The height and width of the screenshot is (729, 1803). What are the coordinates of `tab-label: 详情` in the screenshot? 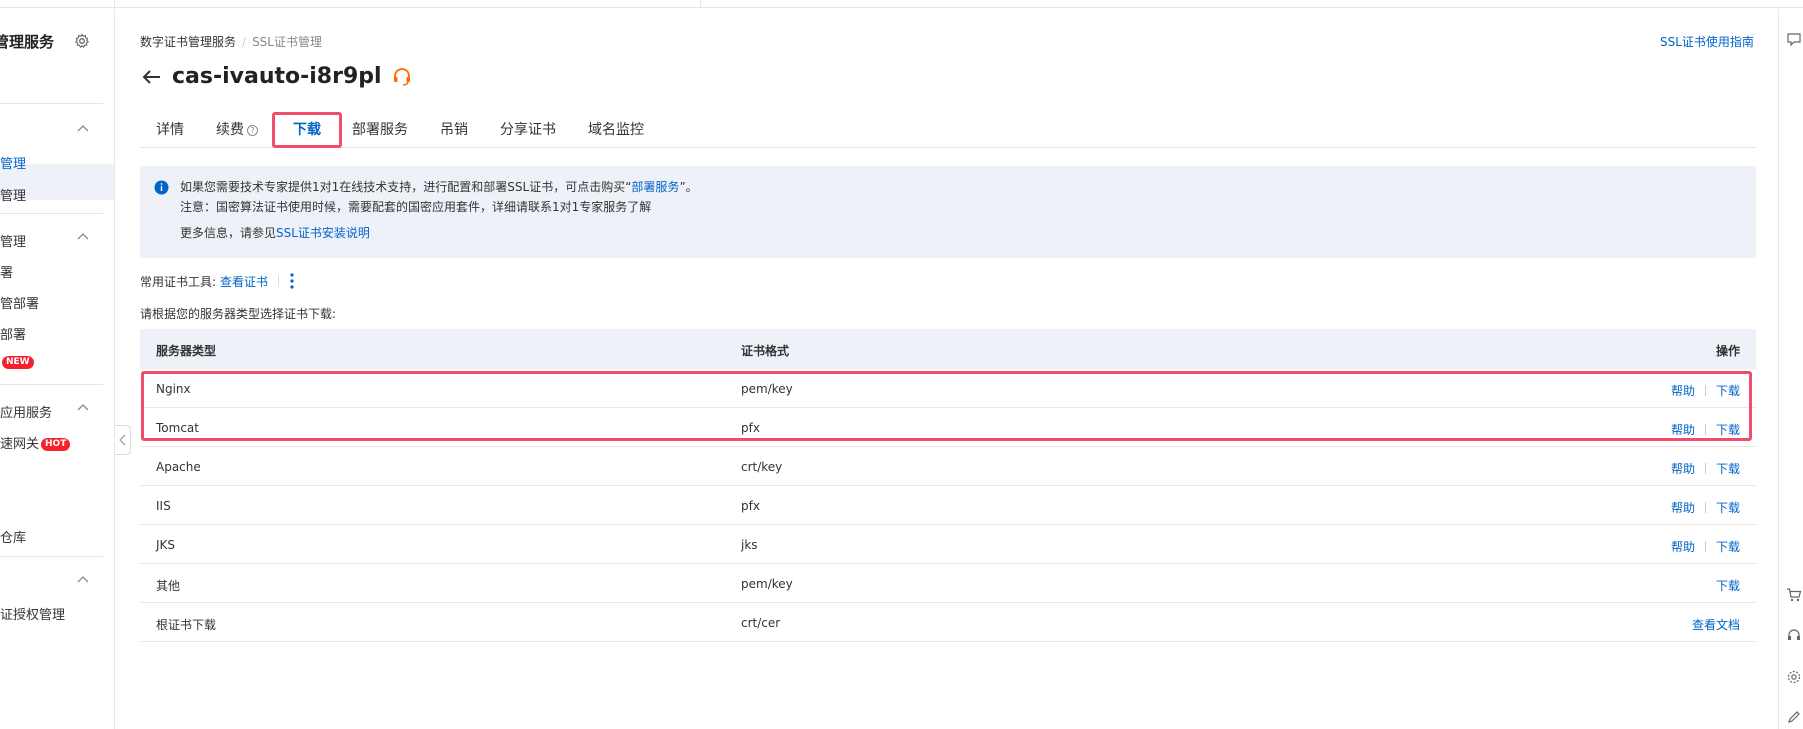 It's located at (170, 130).